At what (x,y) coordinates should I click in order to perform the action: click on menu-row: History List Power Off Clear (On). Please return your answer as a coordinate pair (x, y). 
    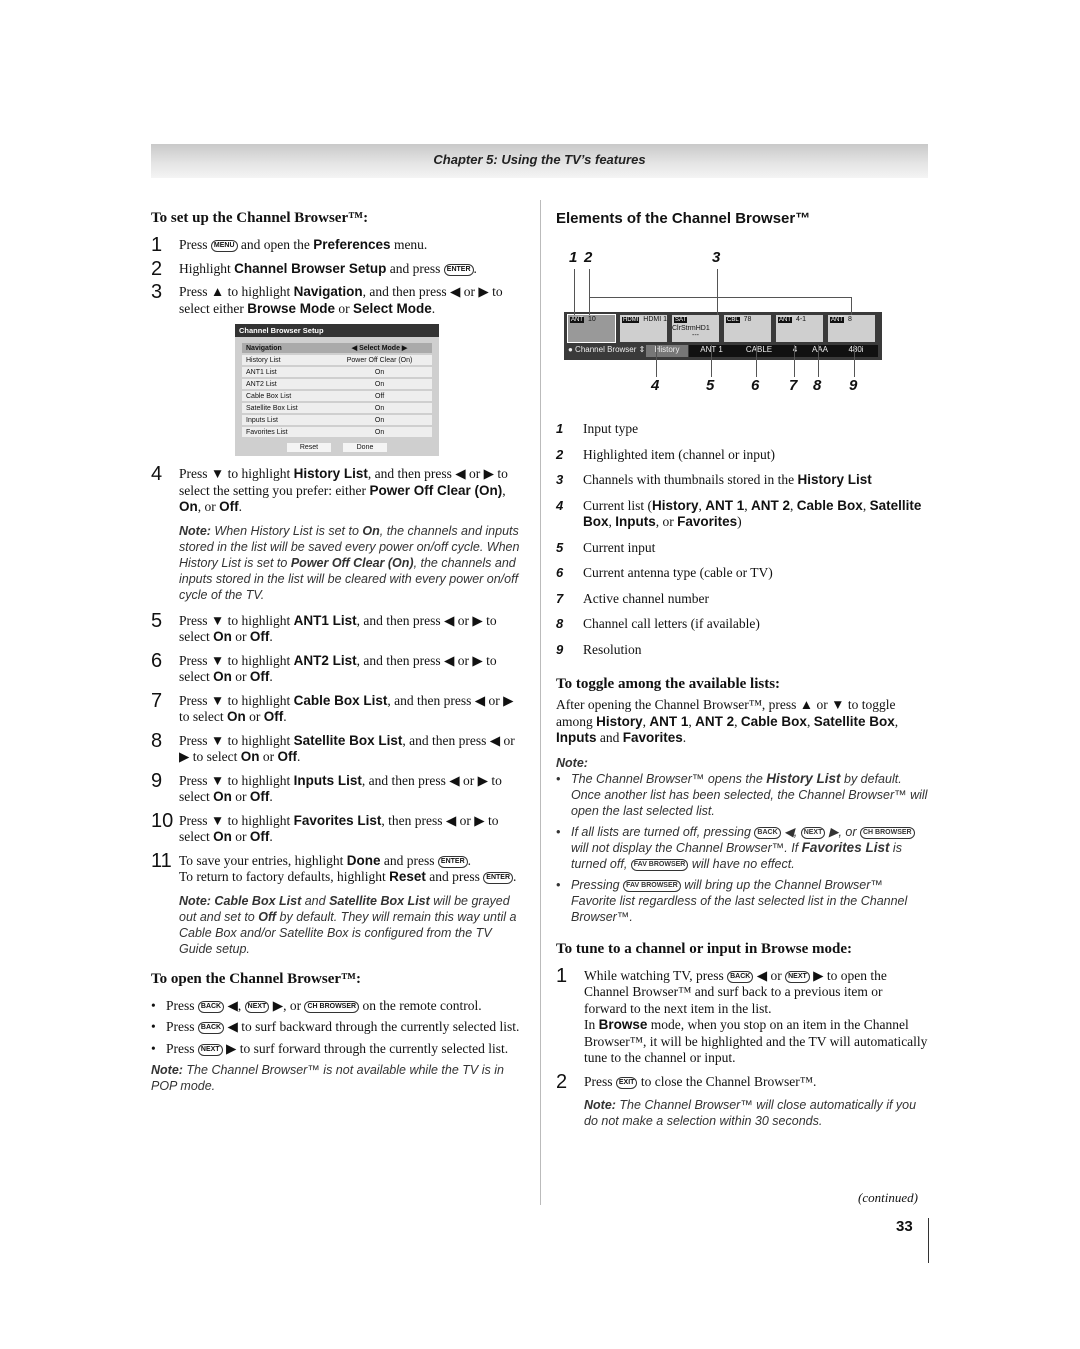
    Looking at the image, I should click on (337, 360).